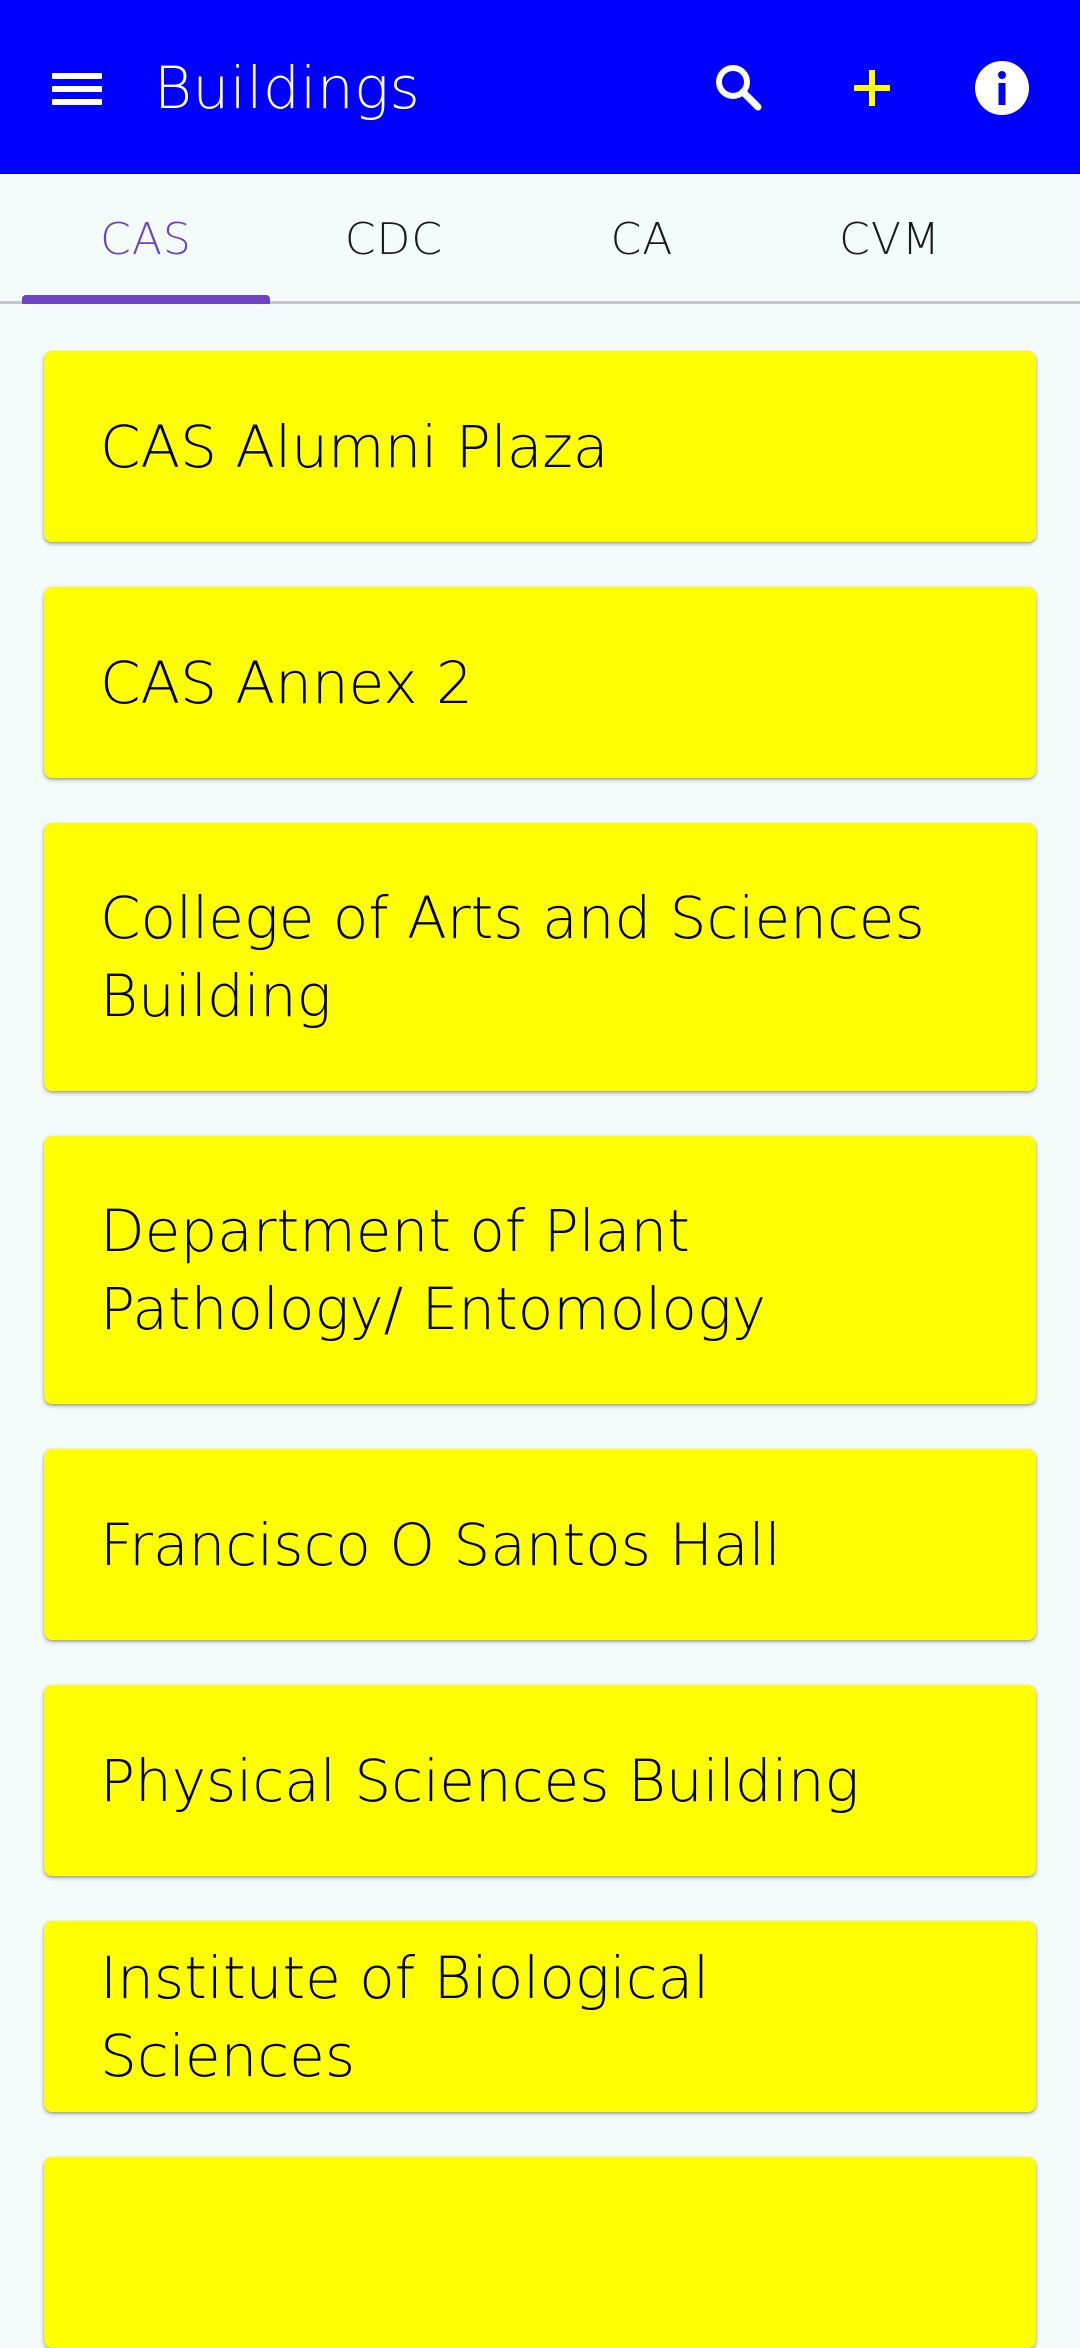  What do you see at coordinates (286, 682) in the screenshot?
I see `building-name: CAS Annex 2` at bounding box center [286, 682].